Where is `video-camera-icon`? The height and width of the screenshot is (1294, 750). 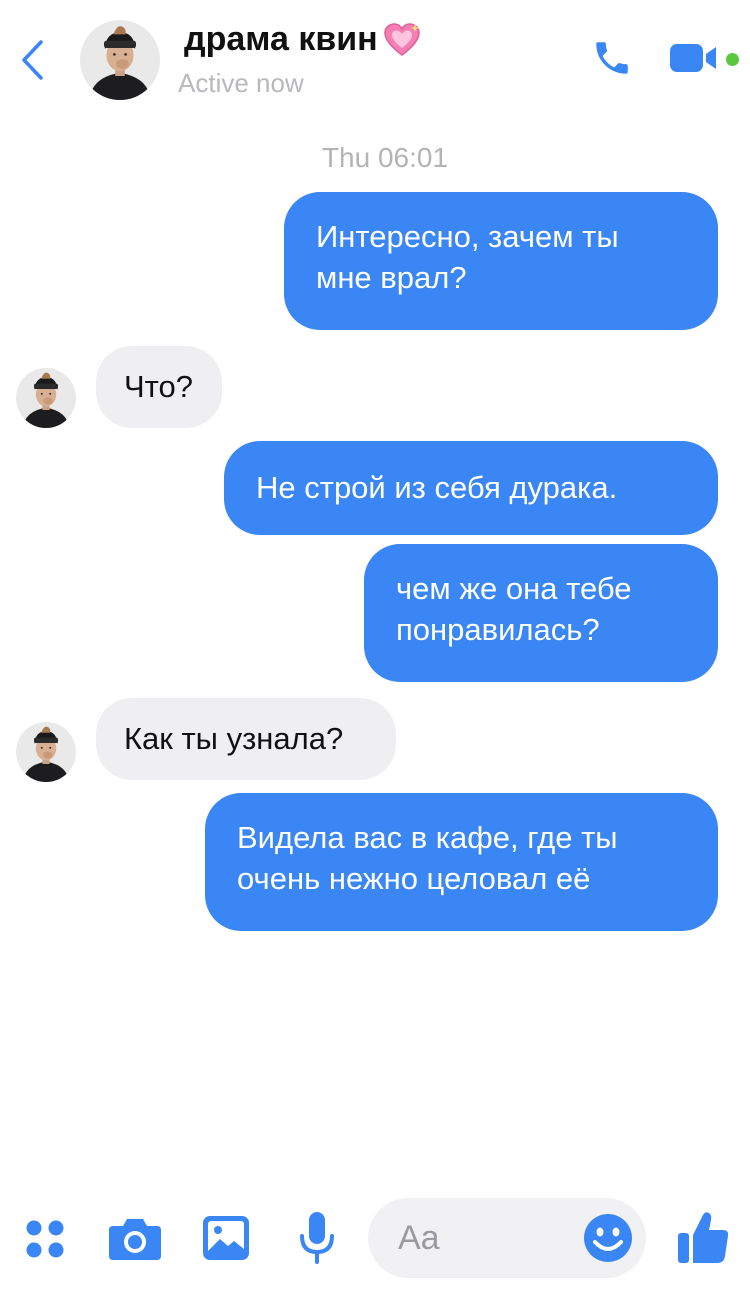 video-camera-icon is located at coordinates (693, 58).